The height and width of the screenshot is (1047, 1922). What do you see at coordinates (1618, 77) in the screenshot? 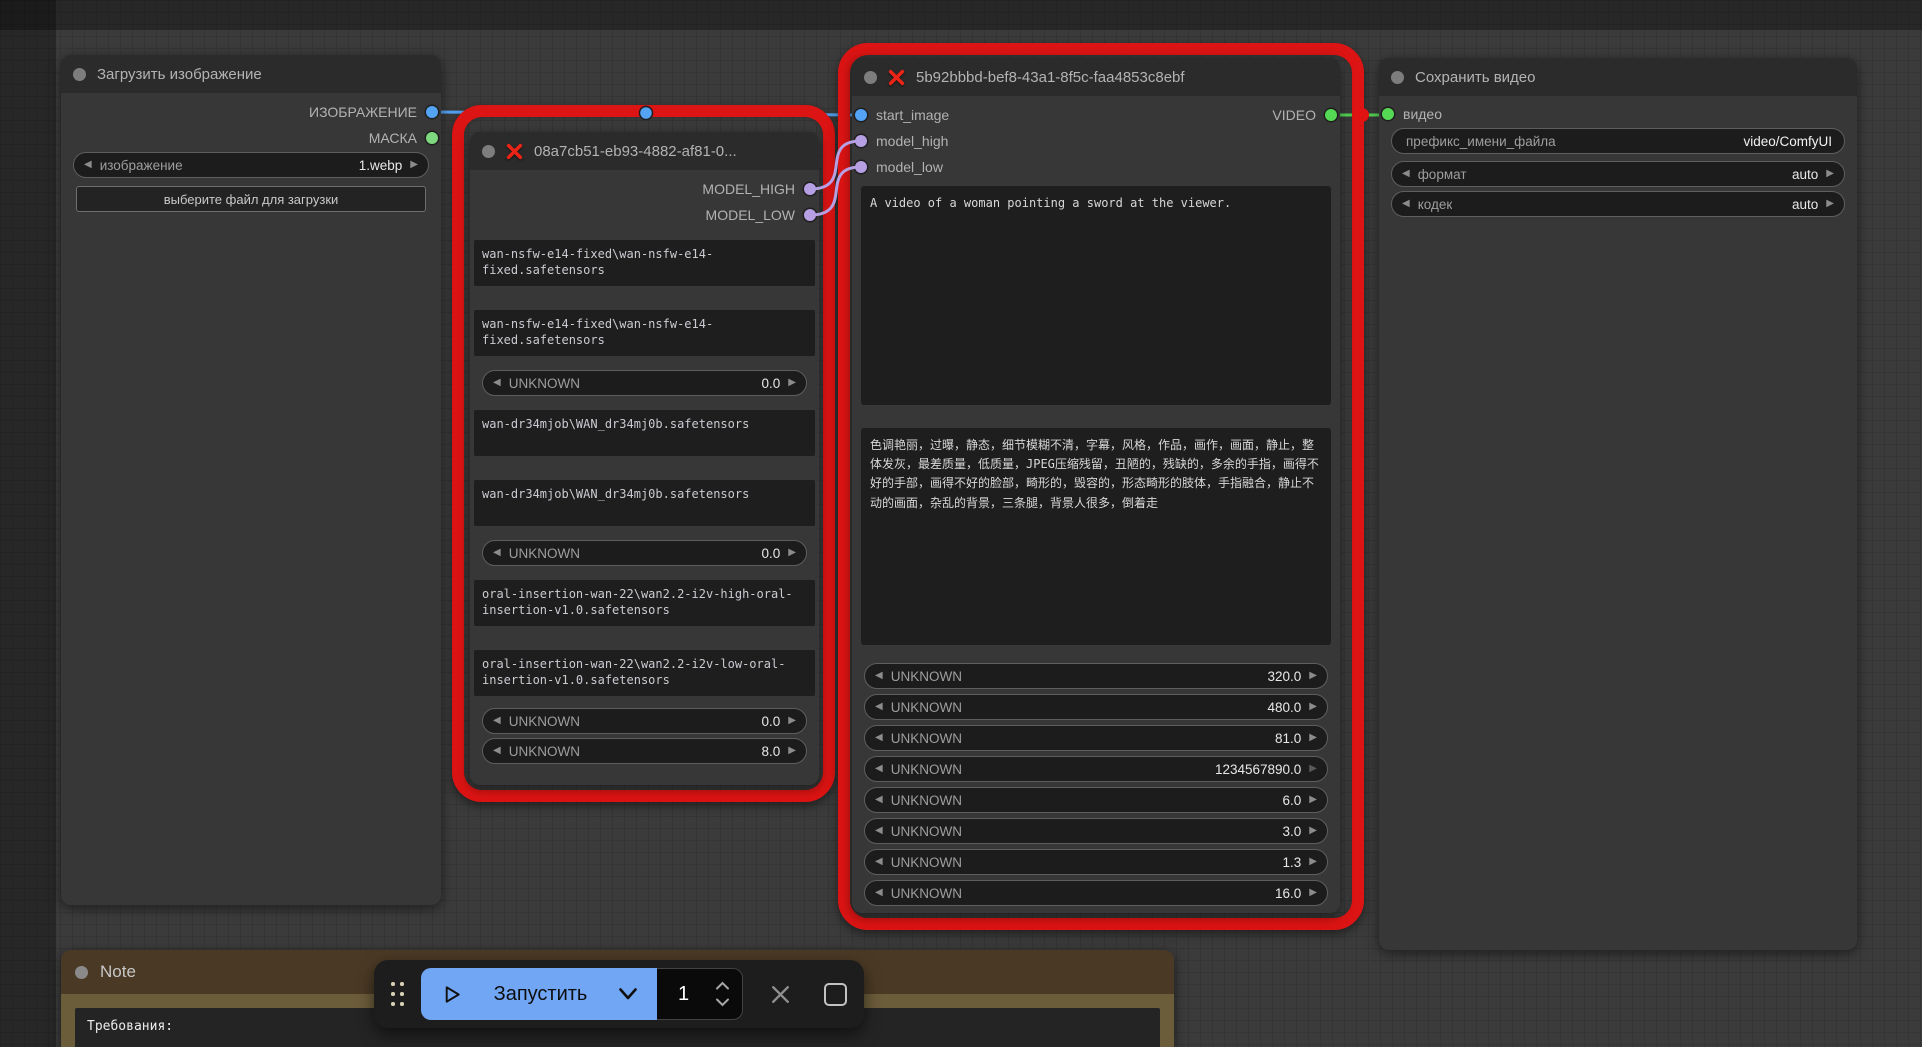
I see `node-save-video-header: Сохранить видео` at bounding box center [1618, 77].